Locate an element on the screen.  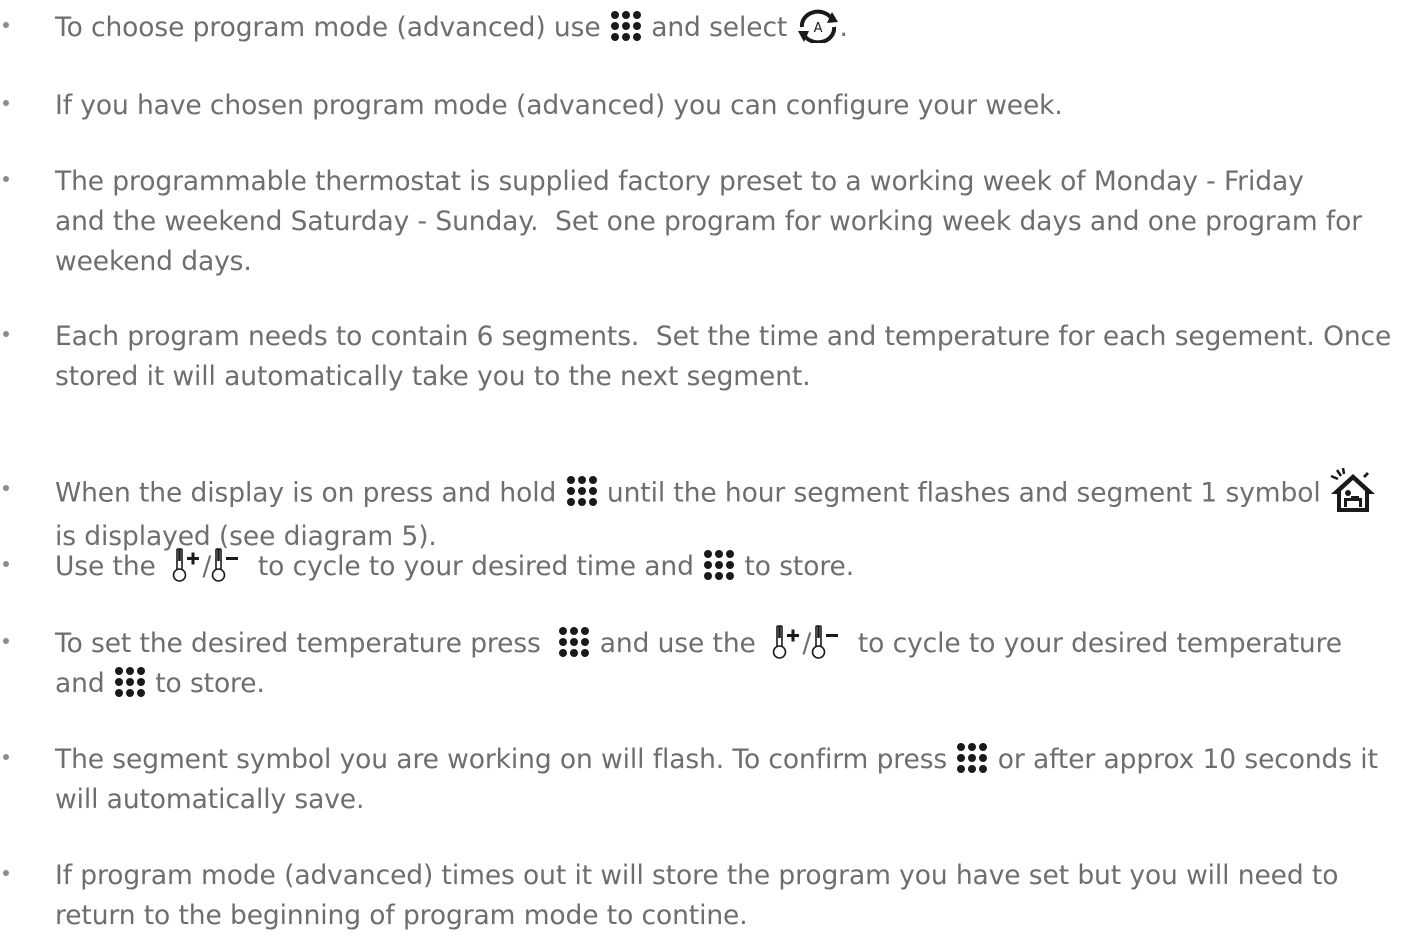
text-run: When the display is on press and hold is located at coordinates (310, 493).